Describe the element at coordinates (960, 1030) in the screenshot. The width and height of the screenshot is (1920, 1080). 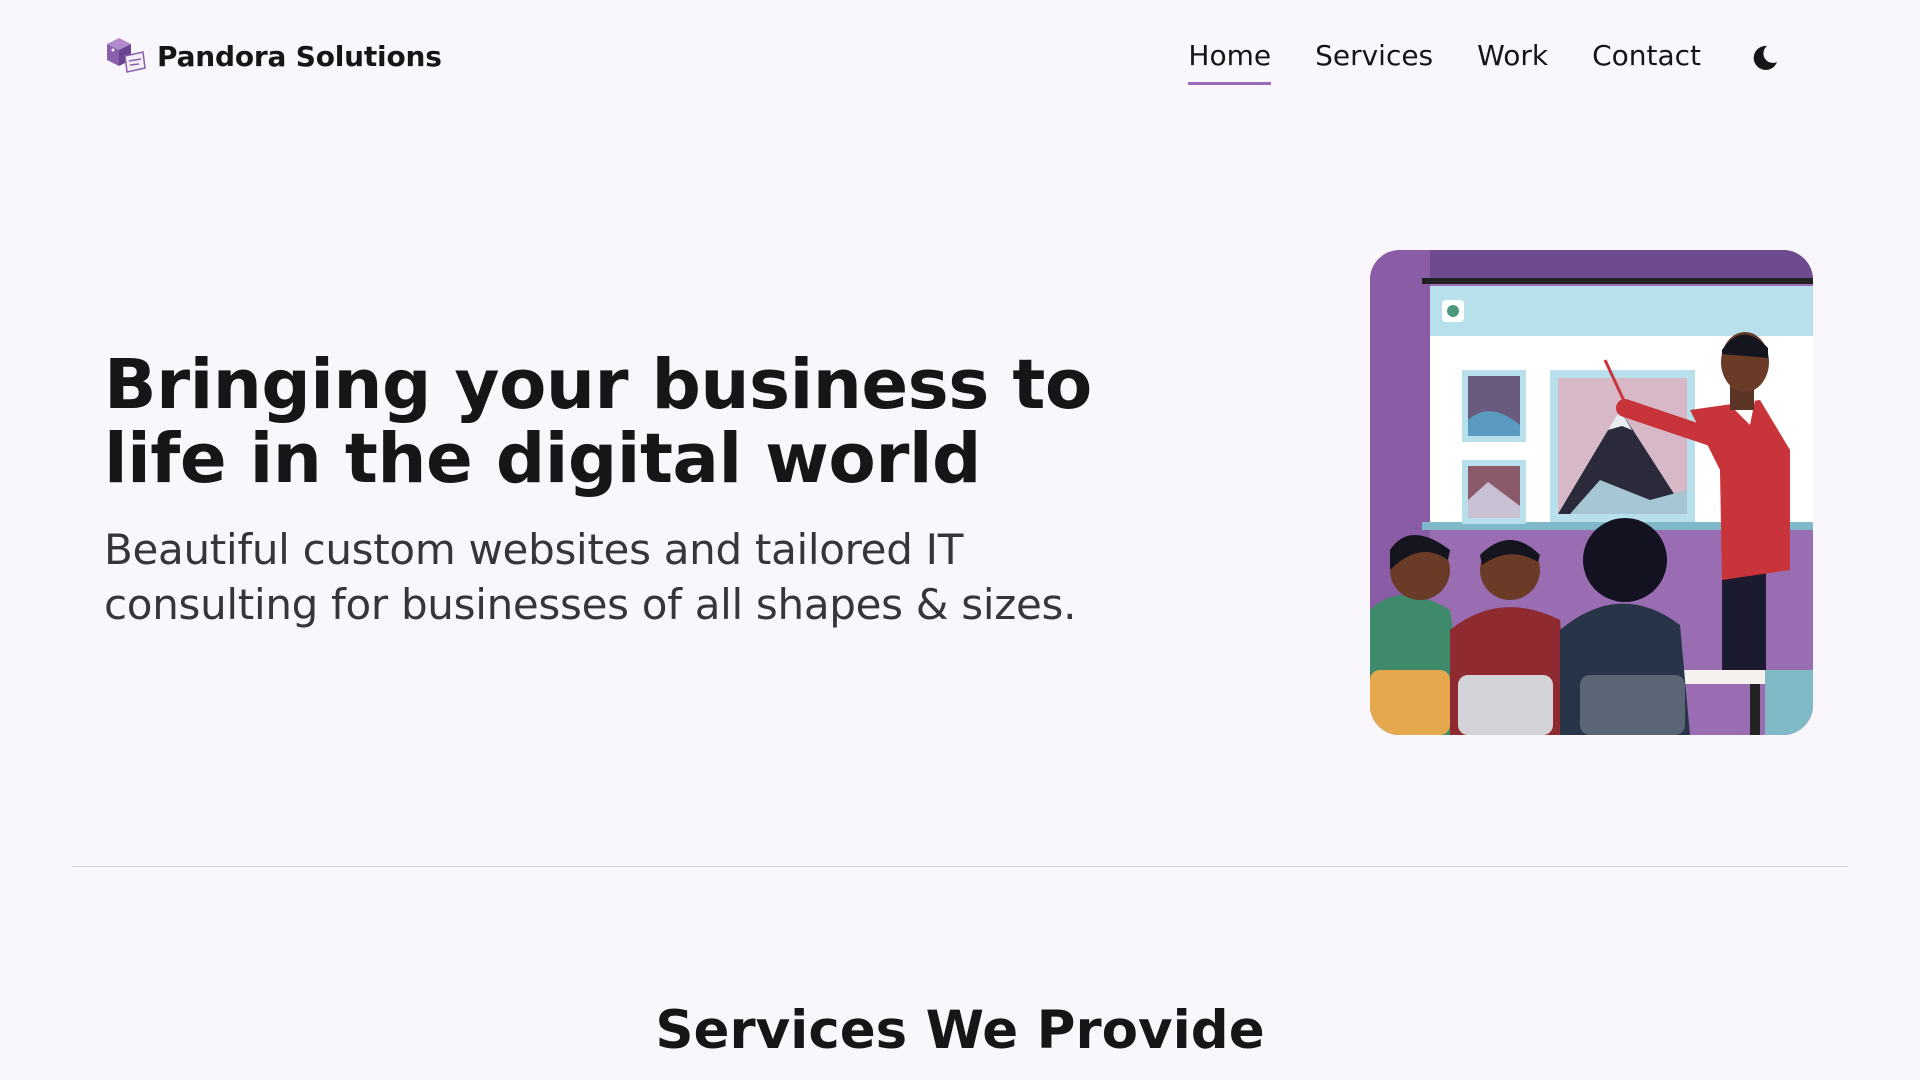
I see `services-title: Services We Provide` at that location.